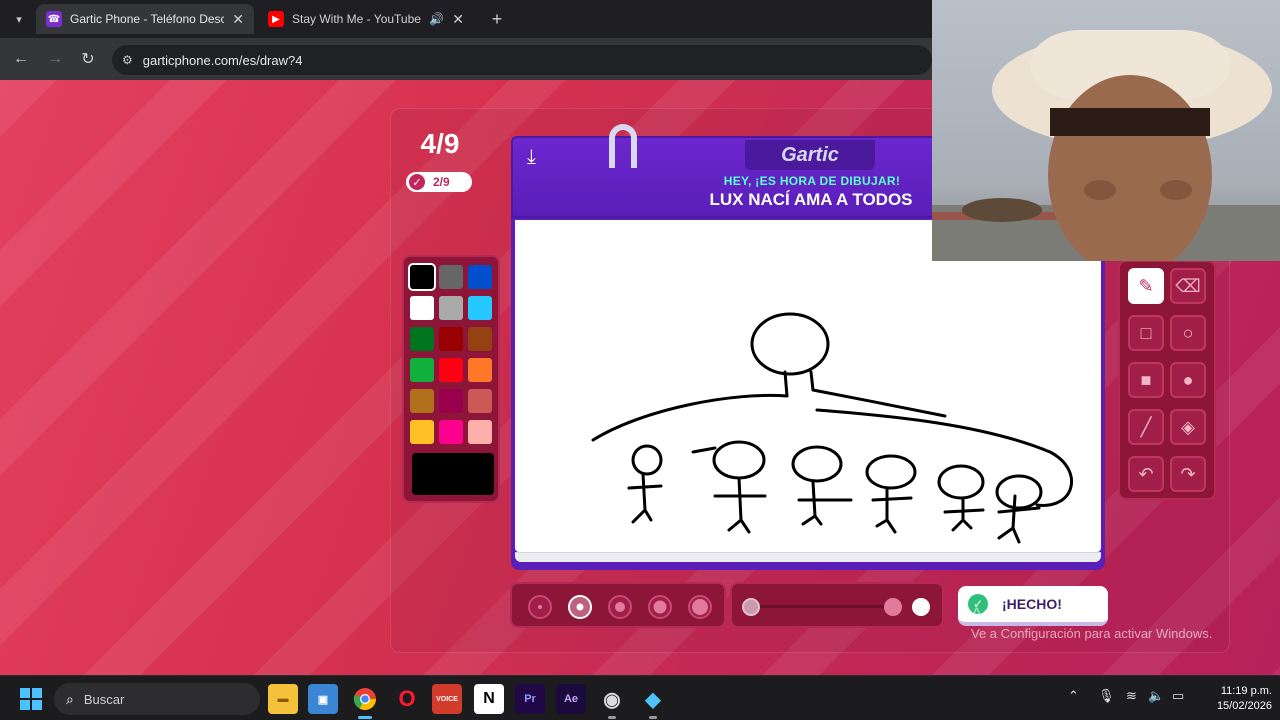 Image resolution: width=1280 pixels, height=720 pixels. What do you see at coordinates (1106, 145) in the screenshot?
I see `webcam-person-image` at bounding box center [1106, 145].